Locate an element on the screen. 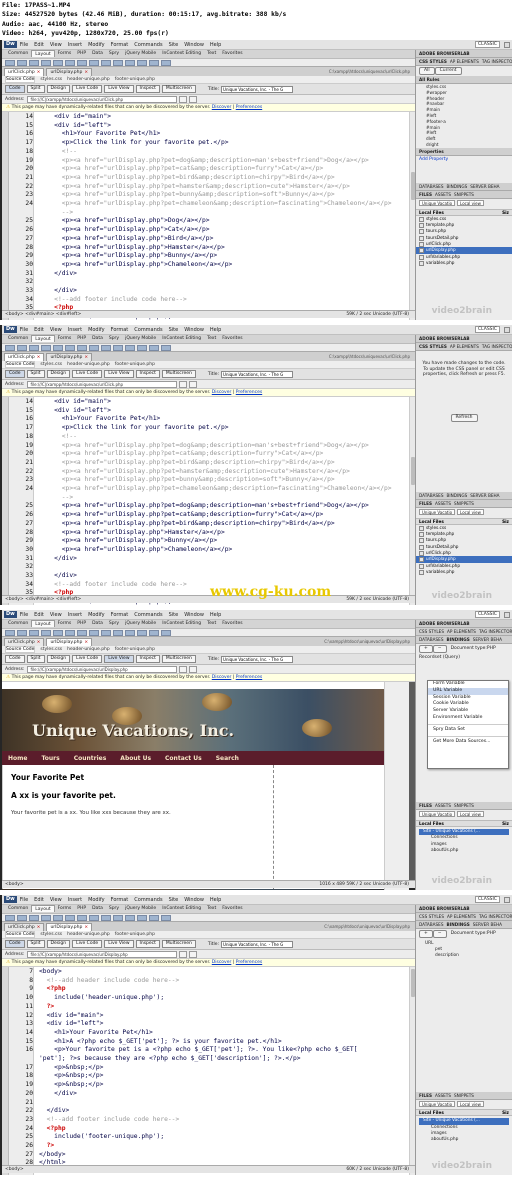 The width and height of the screenshot is (512, 1178). files-panel-tab: SNIPPETS is located at coordinates (464, 503).